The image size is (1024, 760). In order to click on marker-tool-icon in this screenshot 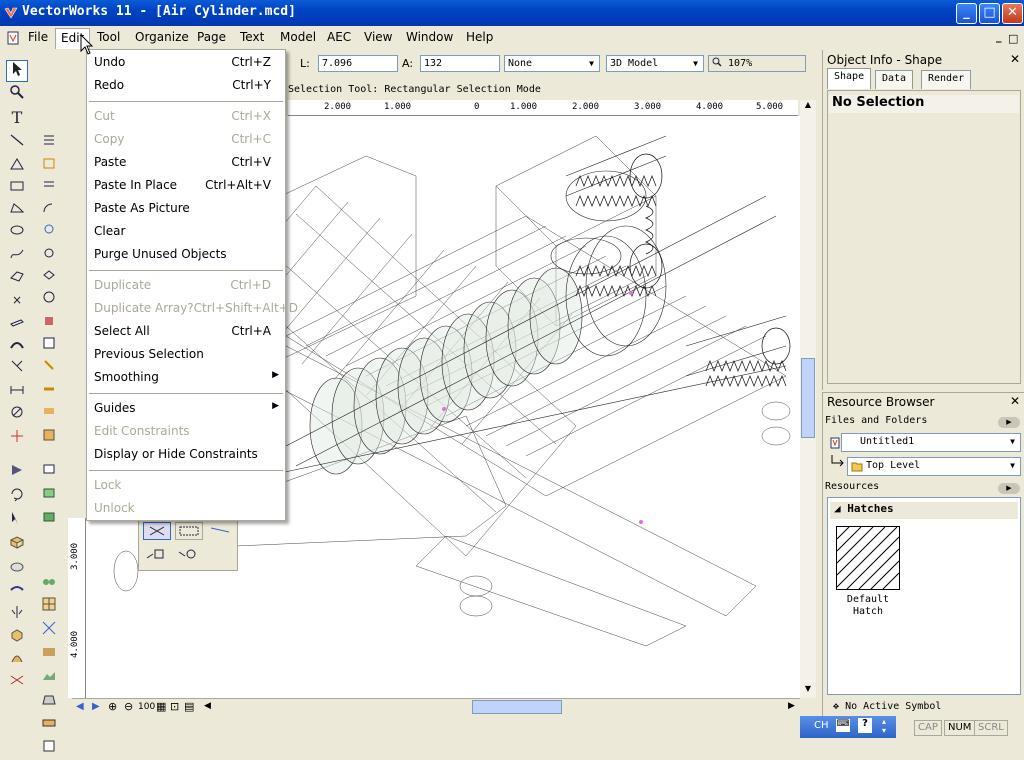, I will do `click(49, 369)`.